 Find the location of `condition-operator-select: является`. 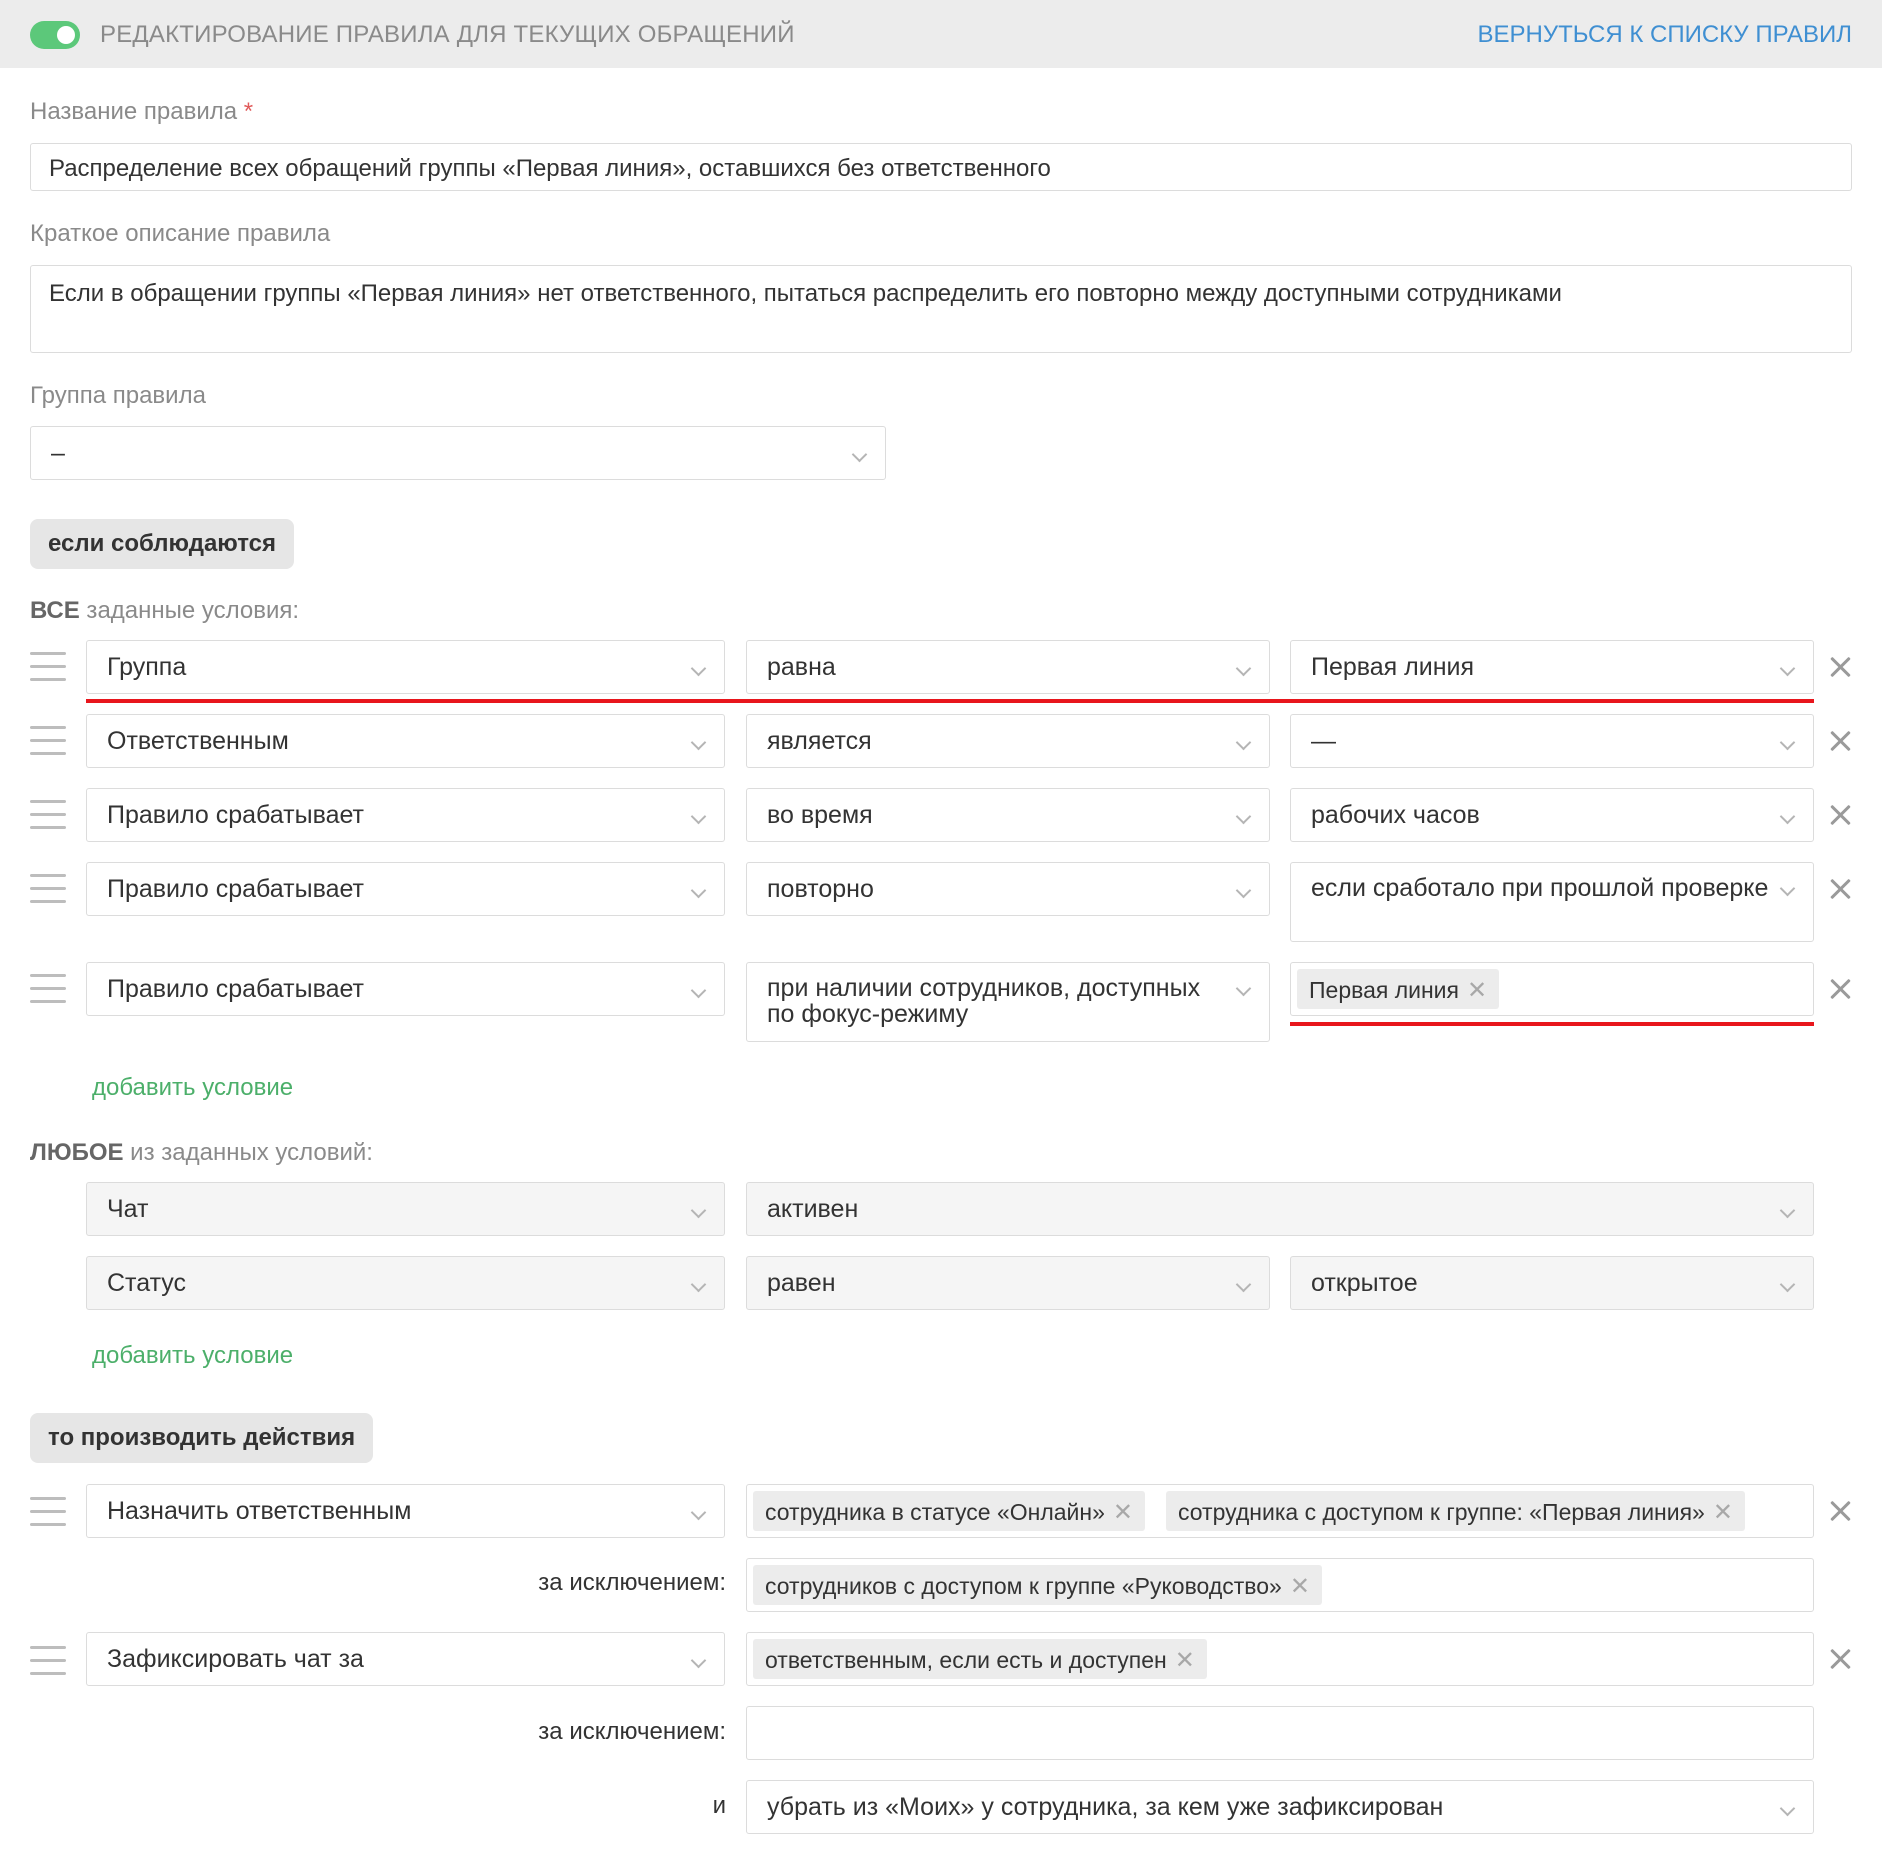

condition-operator-select: является is located at coordinates (1008, 741).